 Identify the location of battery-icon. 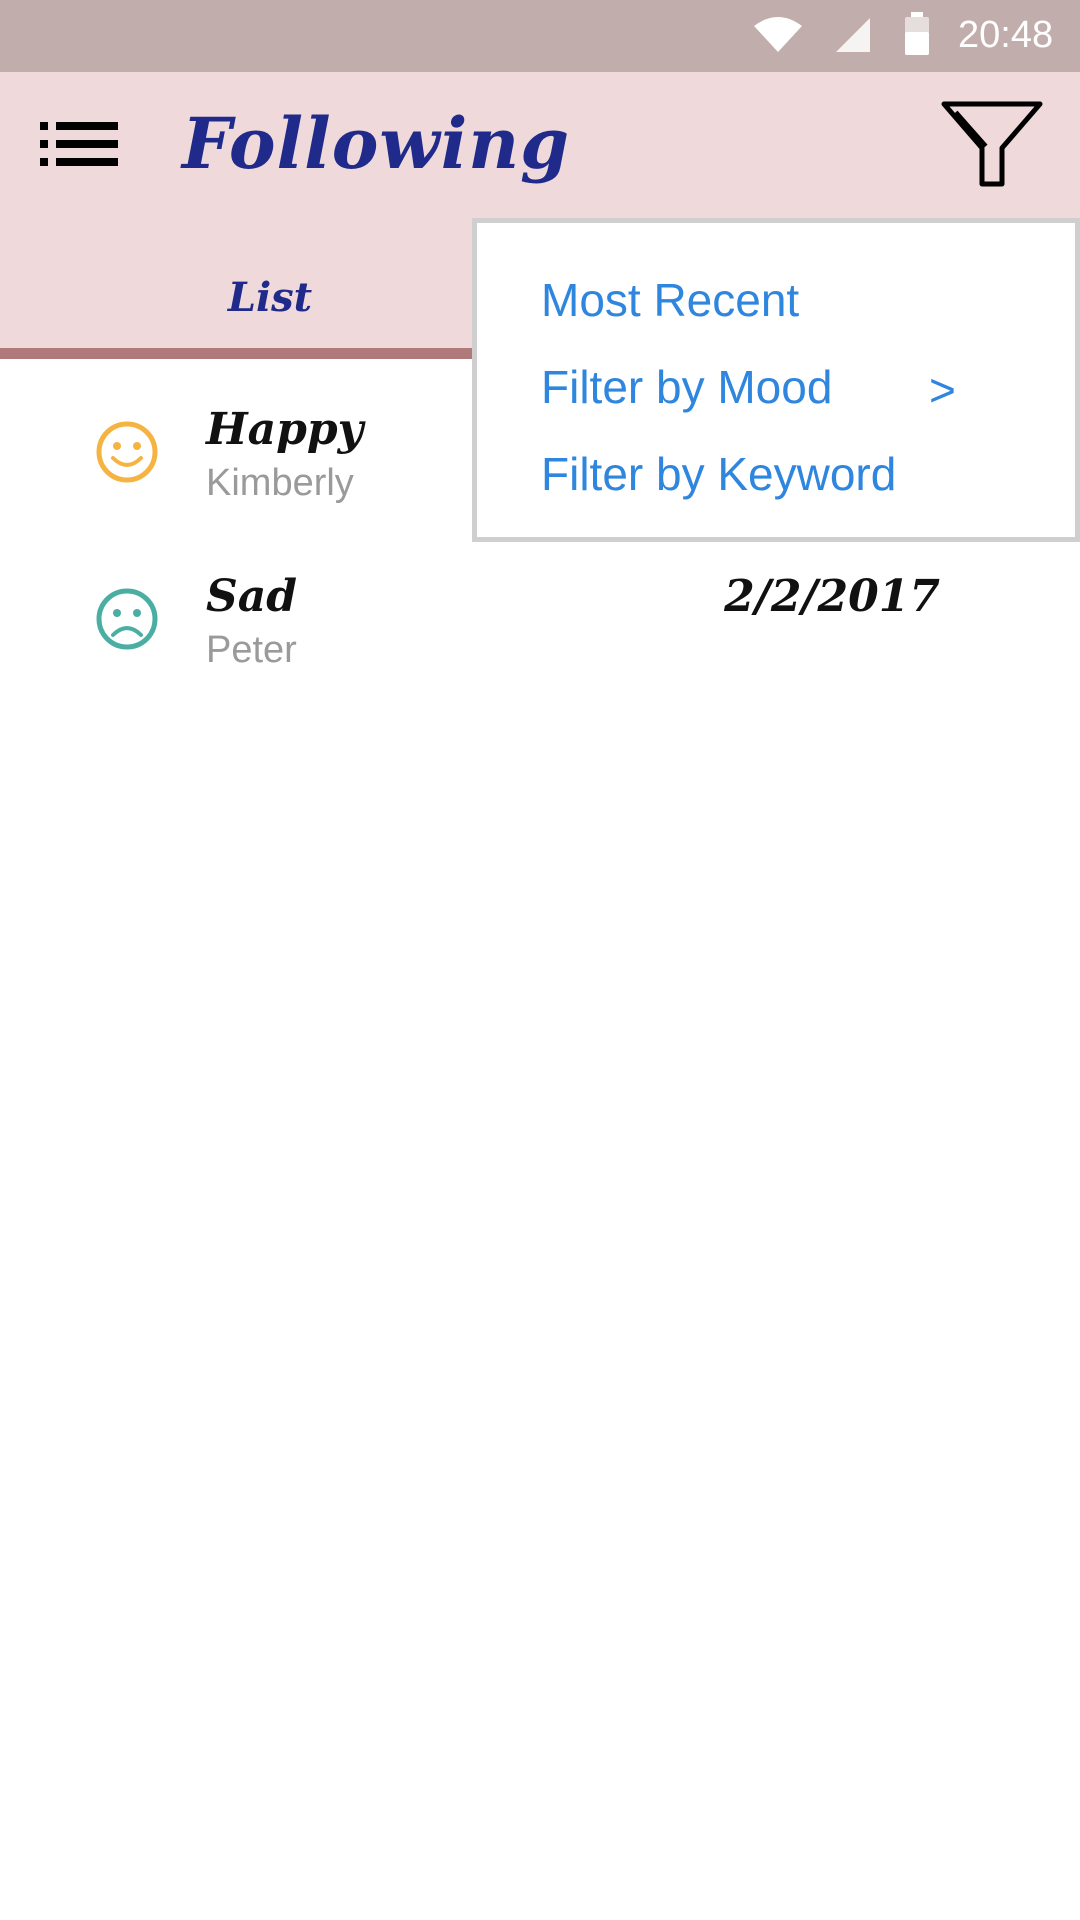
(917, 33).